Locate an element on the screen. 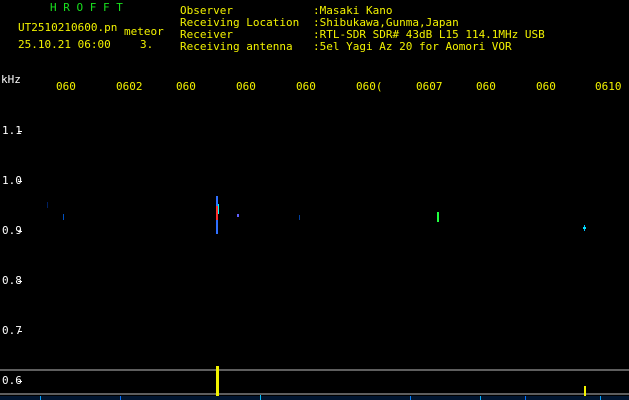  carrier-spike is located at coordinates (217, 383).